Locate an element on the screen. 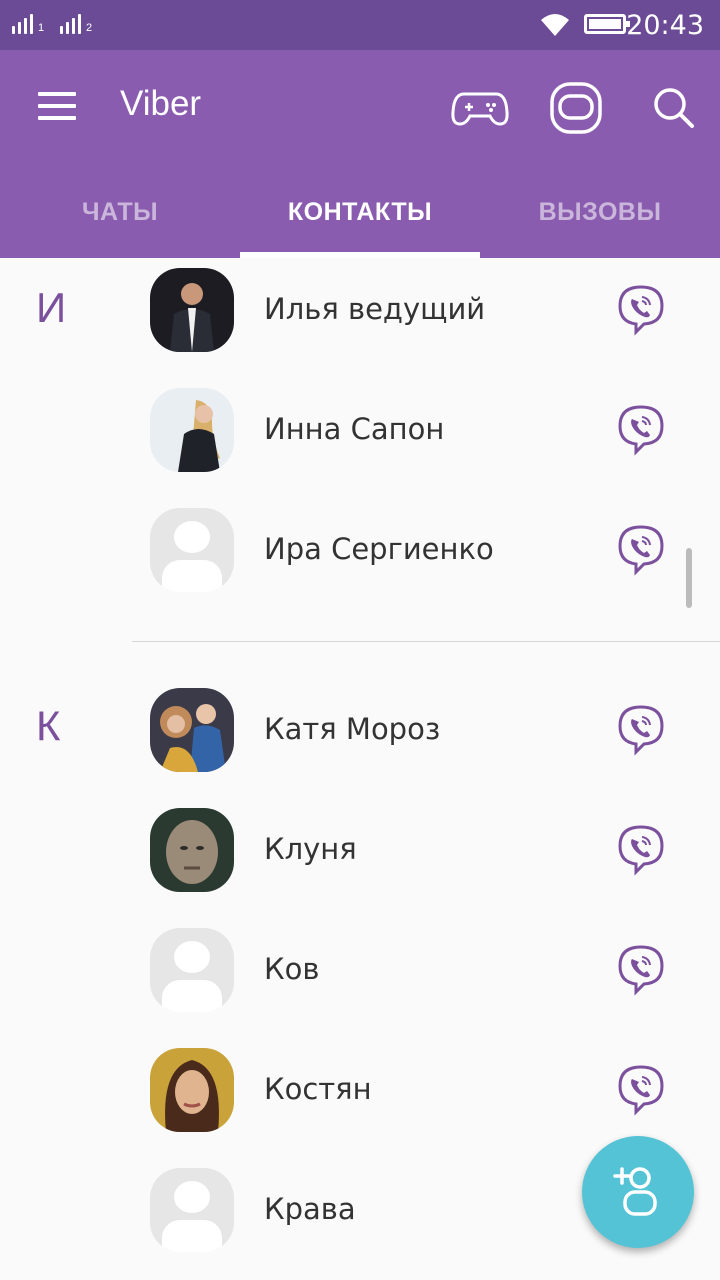  contact-name: Ков is located at coordinates (292, 969).